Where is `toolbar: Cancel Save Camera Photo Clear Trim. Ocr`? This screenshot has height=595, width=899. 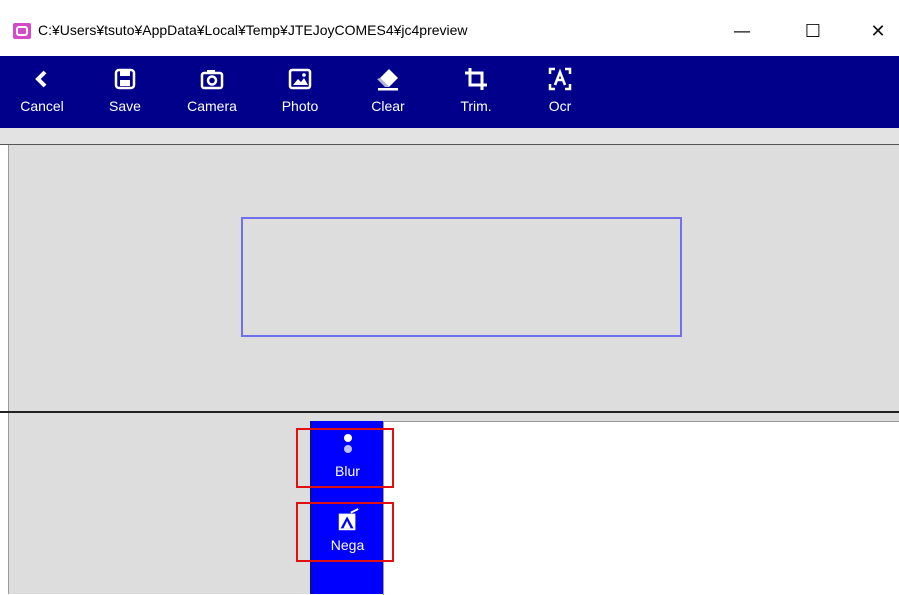 toolbar: Cancel Save Camera Photo Clear Trim. Ocr is located at coordinates (449, 92).